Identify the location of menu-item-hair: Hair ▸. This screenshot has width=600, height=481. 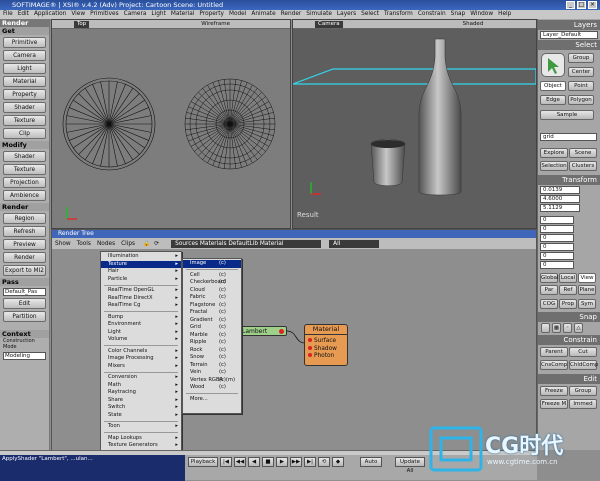
(141, 272).